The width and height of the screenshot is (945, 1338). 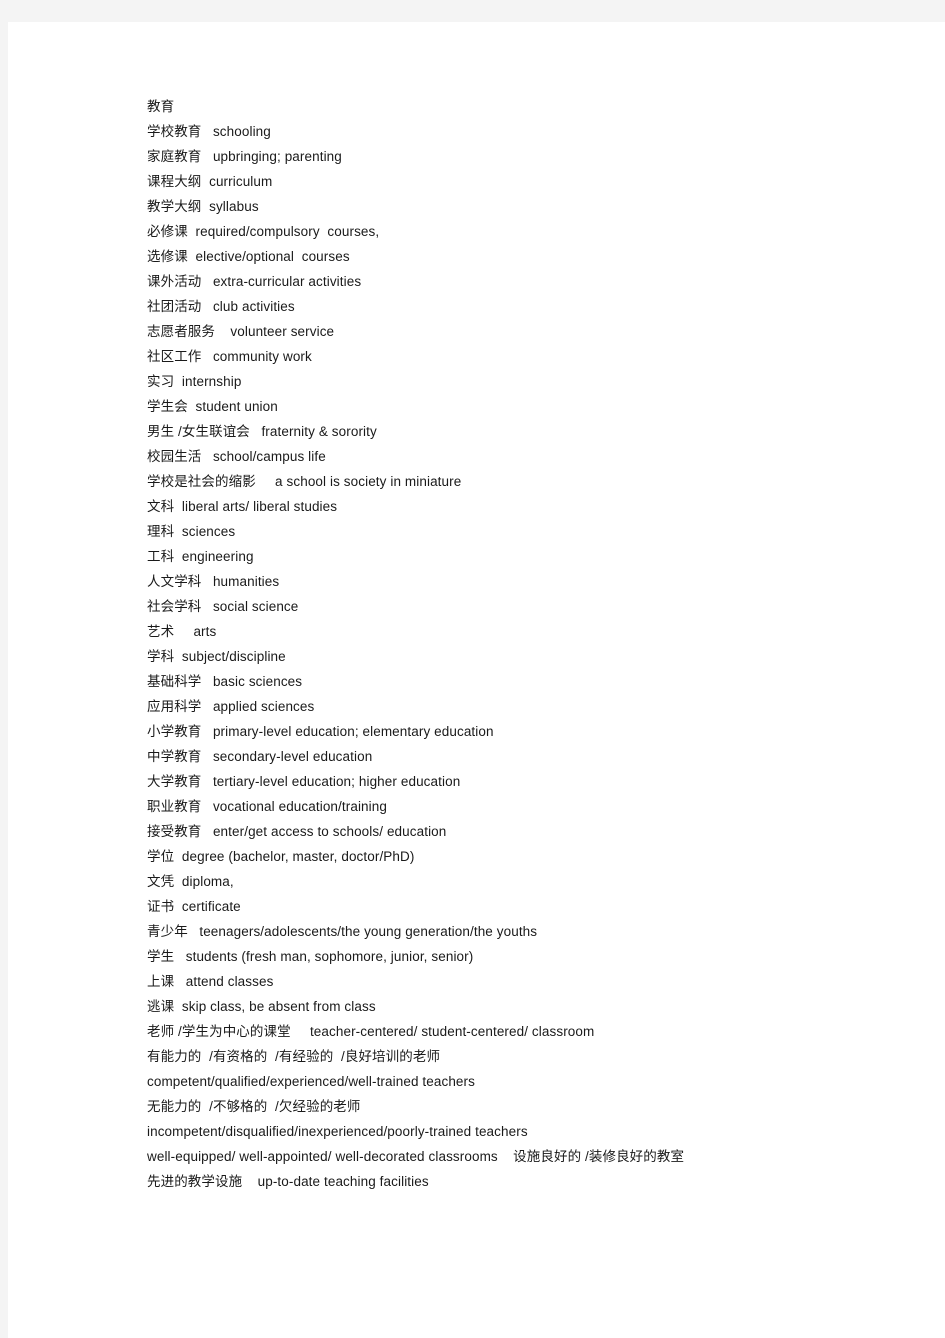 I want to click on vocabulary-line: 男生 /女生联谊会 fraternity & sorority, so click(x=262, y=431).